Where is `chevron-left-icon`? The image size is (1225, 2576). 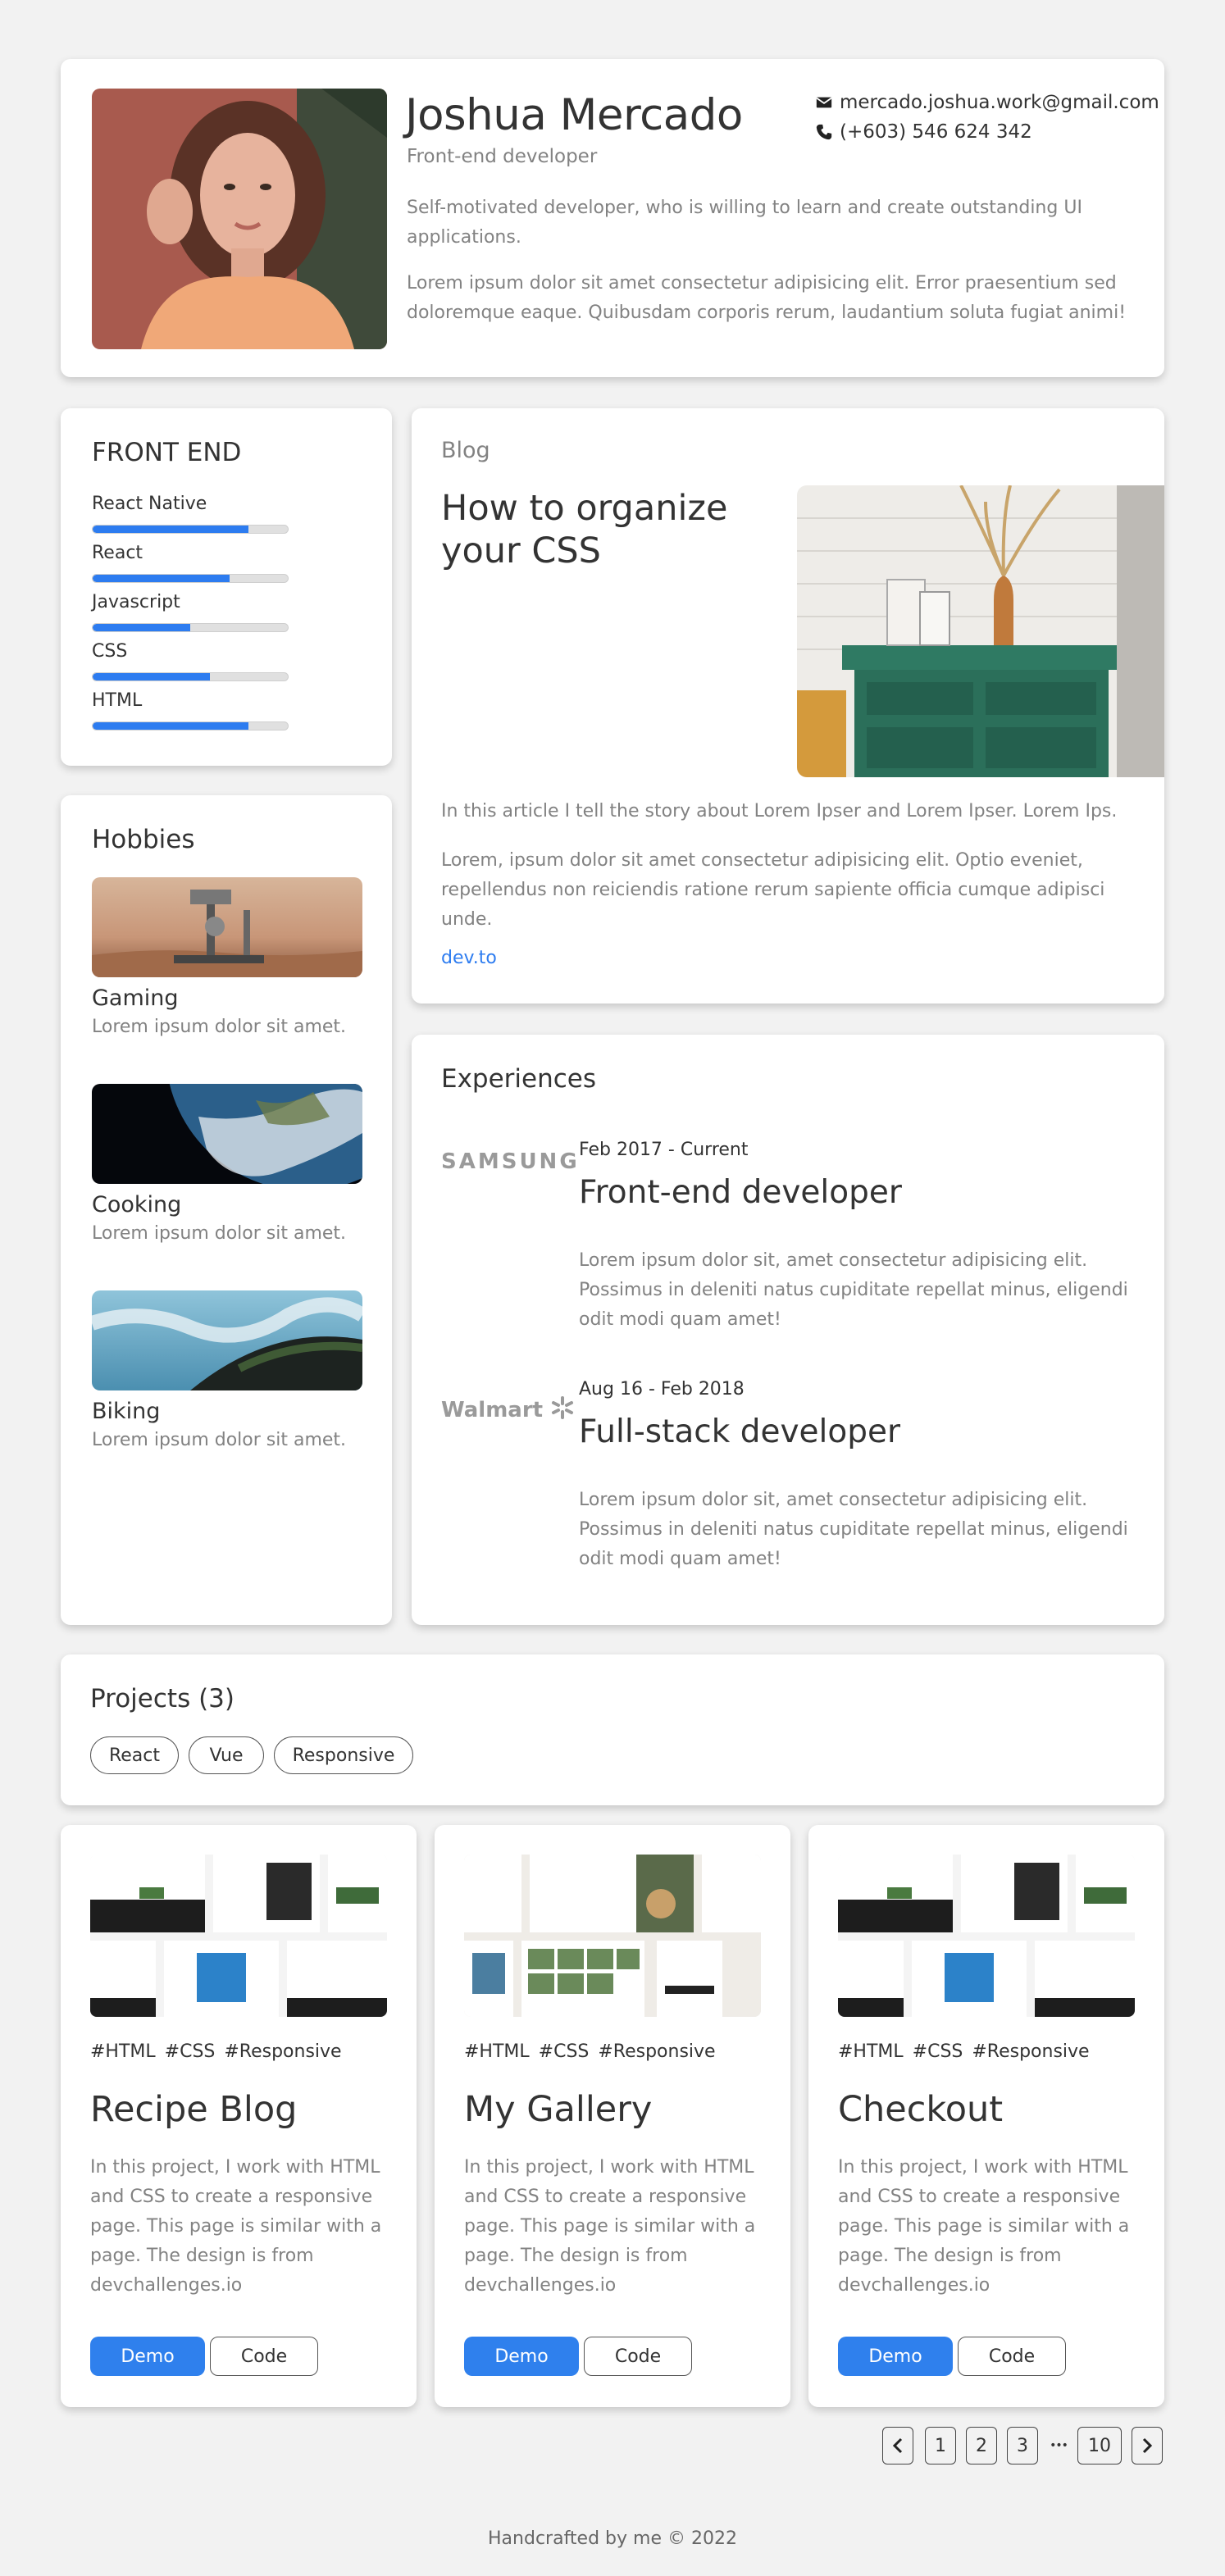
chevron-left-icon is located at coordinates (897, 2445).